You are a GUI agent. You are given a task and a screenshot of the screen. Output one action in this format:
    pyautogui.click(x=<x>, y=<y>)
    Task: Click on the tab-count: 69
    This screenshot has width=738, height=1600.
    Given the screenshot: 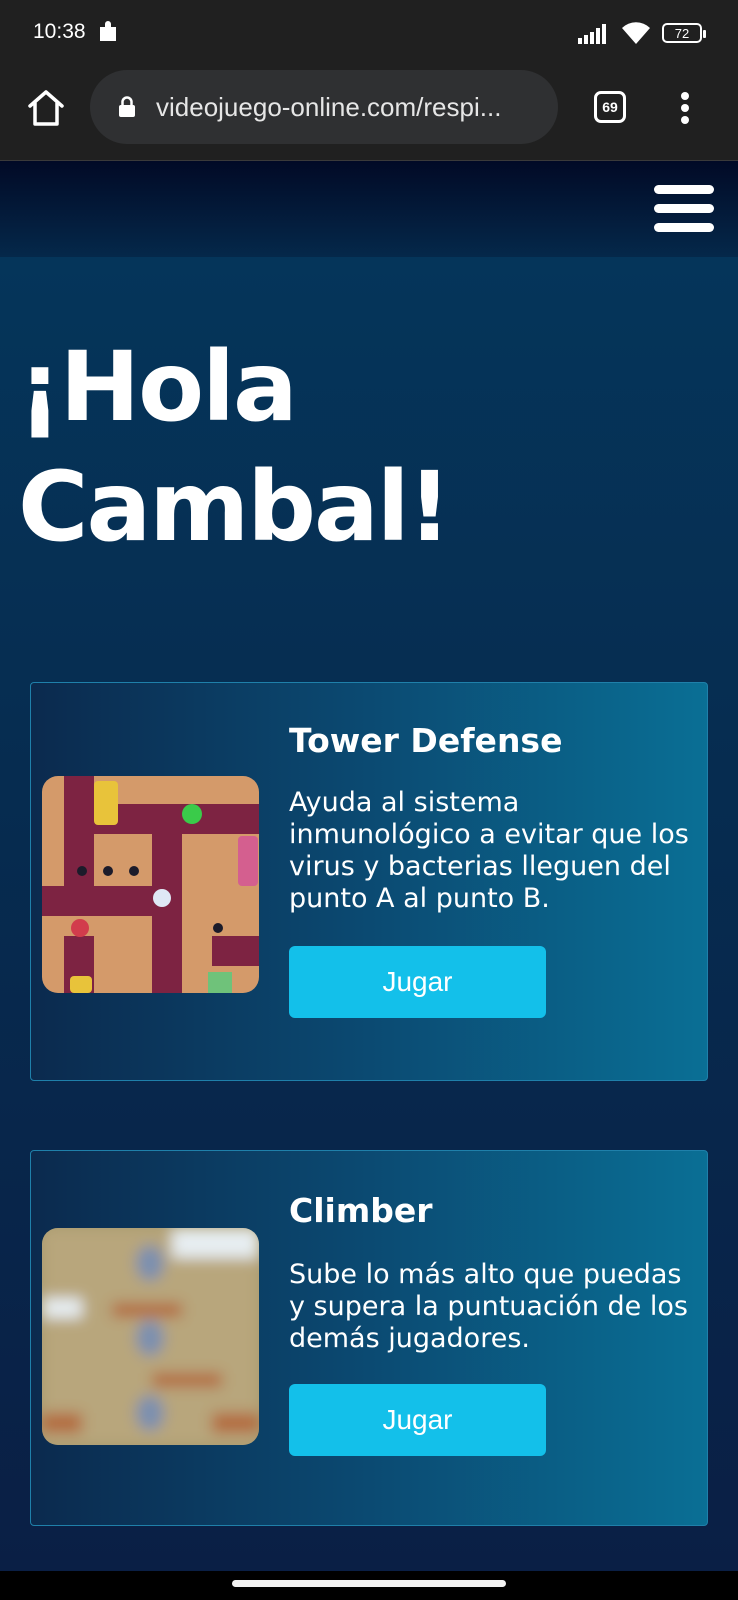 What is the action you would take?
    pyautogui.click(x=610, y=107)
    